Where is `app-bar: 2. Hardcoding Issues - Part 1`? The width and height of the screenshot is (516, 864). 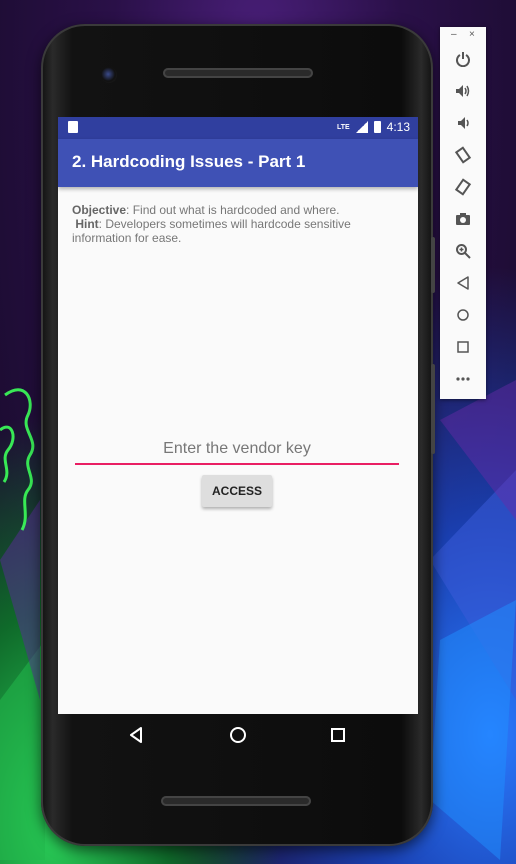
app-bar: 2. Hardcoding Issues - Part 1 is located at coordinates (238, 163).